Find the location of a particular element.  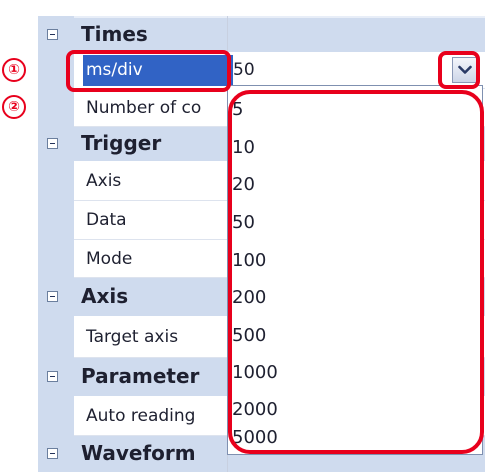

category-label: Parameter is located at coordinates (140, 376).